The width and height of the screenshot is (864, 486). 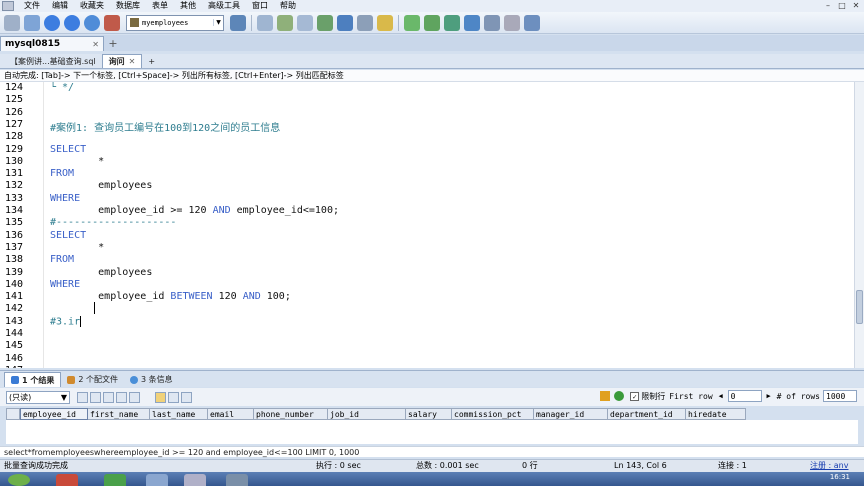 I want to click on menu-item: 编辑, so click(x=60, y=6).